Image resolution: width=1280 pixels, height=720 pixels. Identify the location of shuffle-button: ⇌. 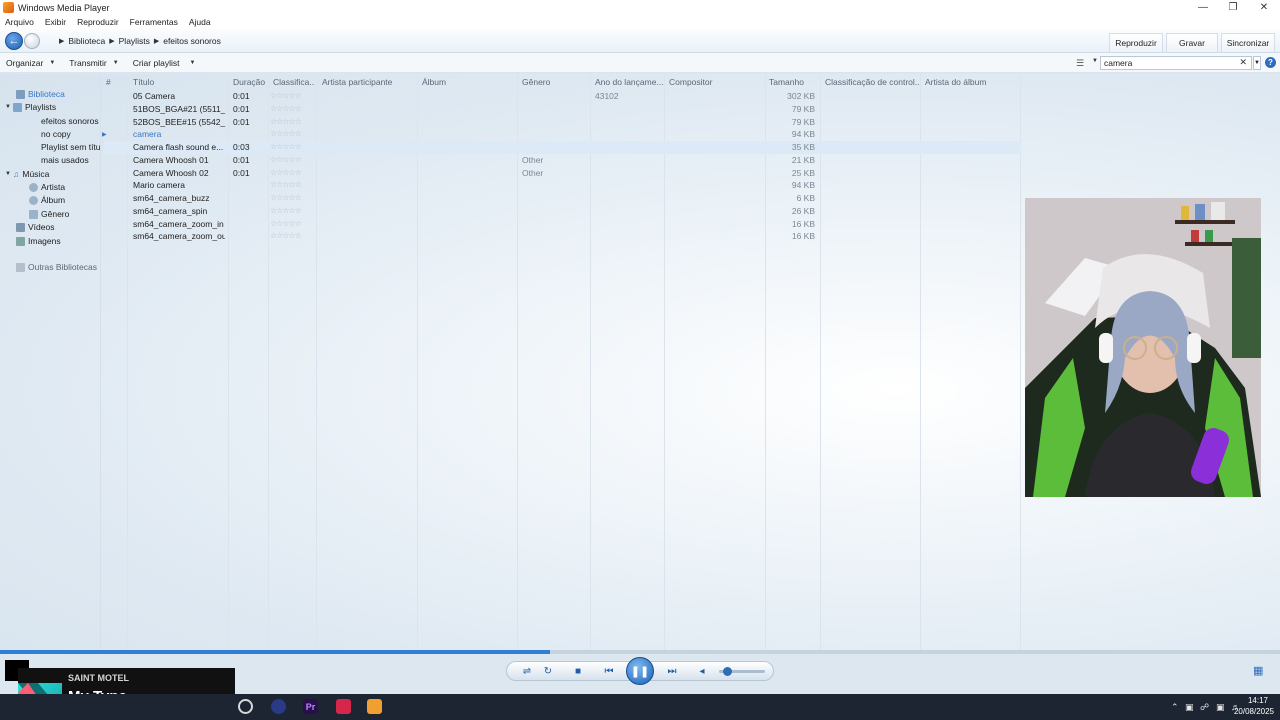
(527, 671).